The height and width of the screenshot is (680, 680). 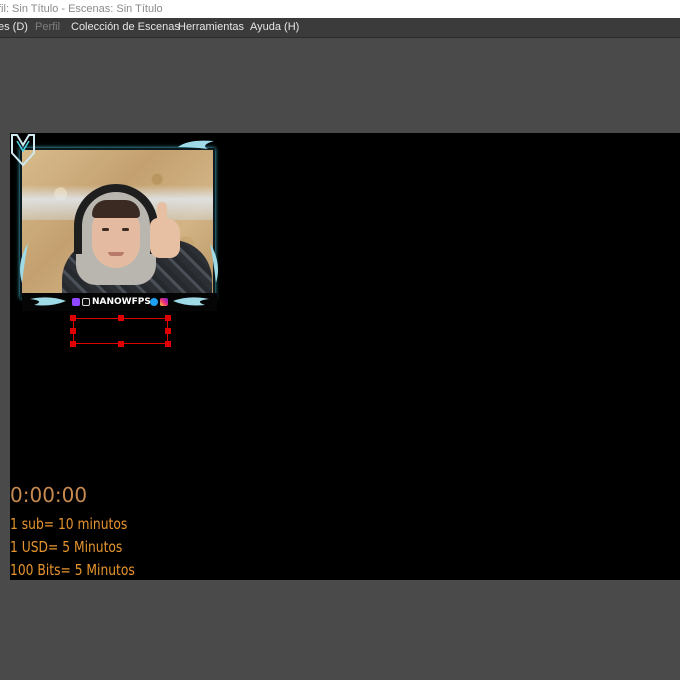 What do you see at coordinates (23, 150) in the screenshot?
I see `channel-logo-icon` at bounding box center [23, 150].